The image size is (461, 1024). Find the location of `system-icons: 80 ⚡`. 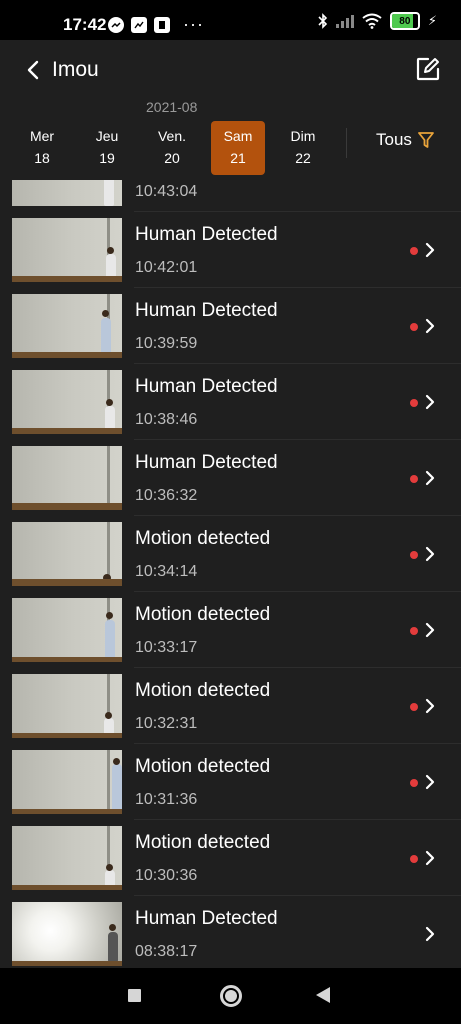

system-icons: 80 ⚡ is located at coordinates (377, 21).